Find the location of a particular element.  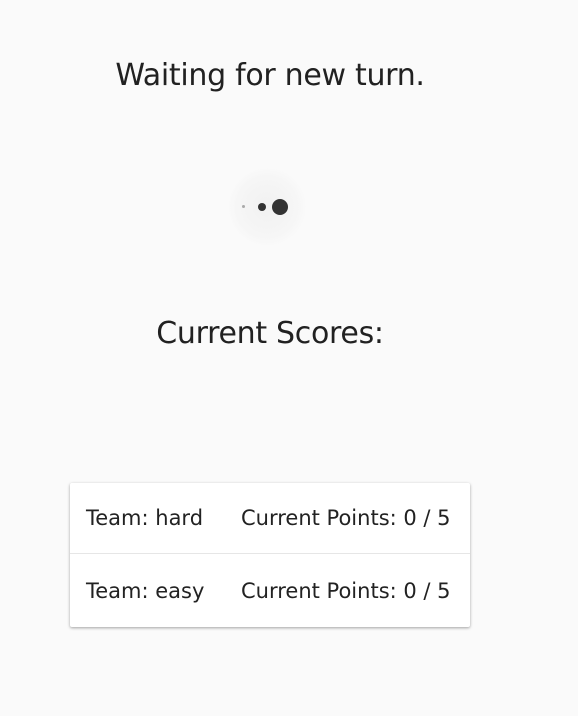

team-name: Team: easy is located at coordinates (145, 590).